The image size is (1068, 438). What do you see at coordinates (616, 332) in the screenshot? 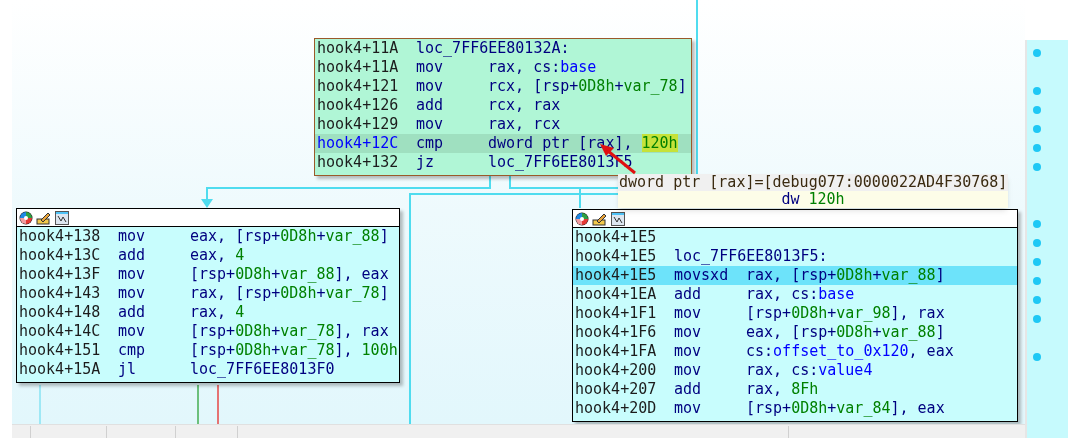
I see `address-label: hook4+1F6` at bounding box center [616, 332].